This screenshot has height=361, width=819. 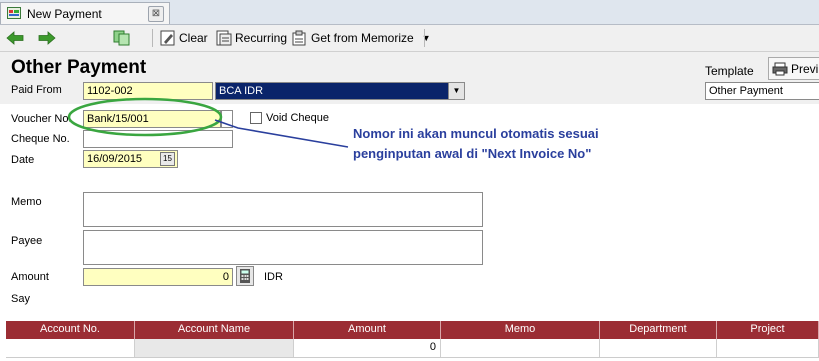 What do you see at coordinates (520, 330) in the screenshot?
I see `column-header-memo: Memo` at bounding box center [520, 330].